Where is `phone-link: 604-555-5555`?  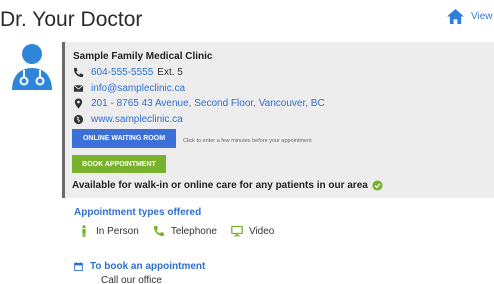 phone-link: 604-555-5555 is located at coordinates (122, 72).